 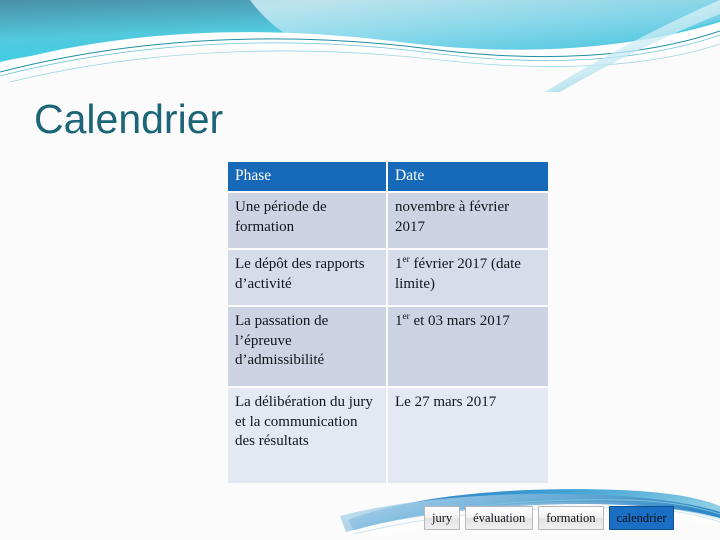 What do you see at coordinates (452, 217) in the screenshot?
I see `cell-date-suffix: novembre à février 2017` at bounding box center [452, 217].